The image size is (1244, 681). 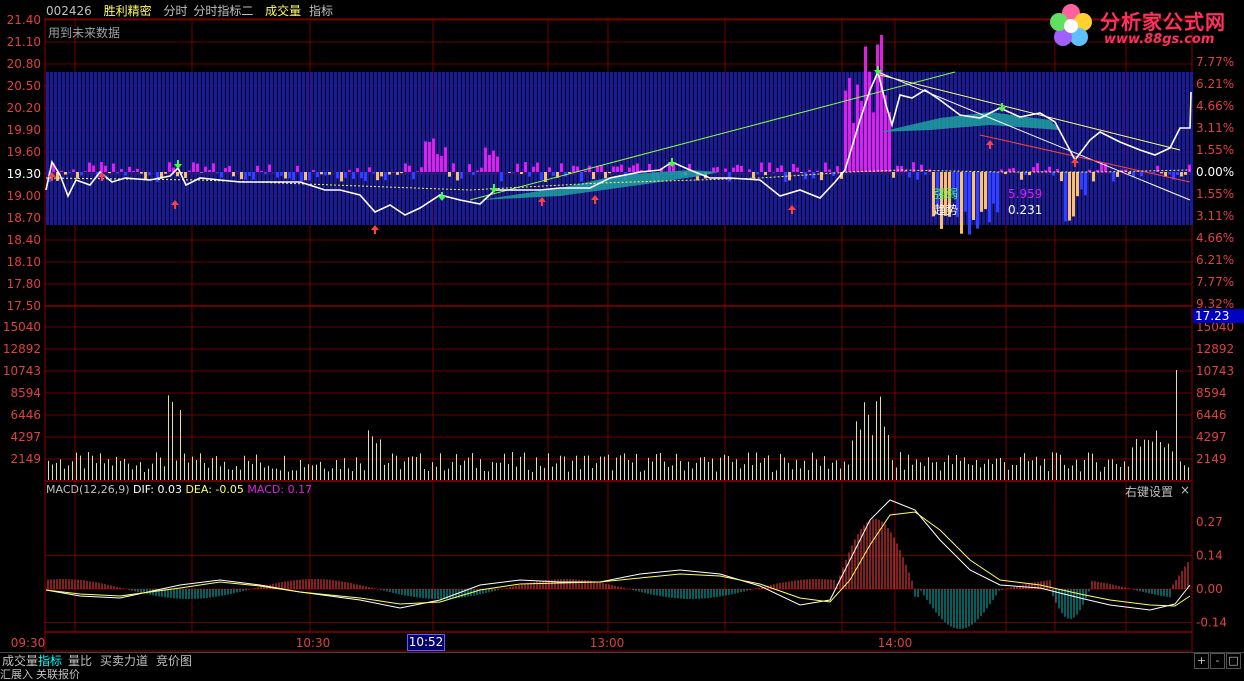 I want to click on tab-import: 汇展入, so click(x=16, y=675).